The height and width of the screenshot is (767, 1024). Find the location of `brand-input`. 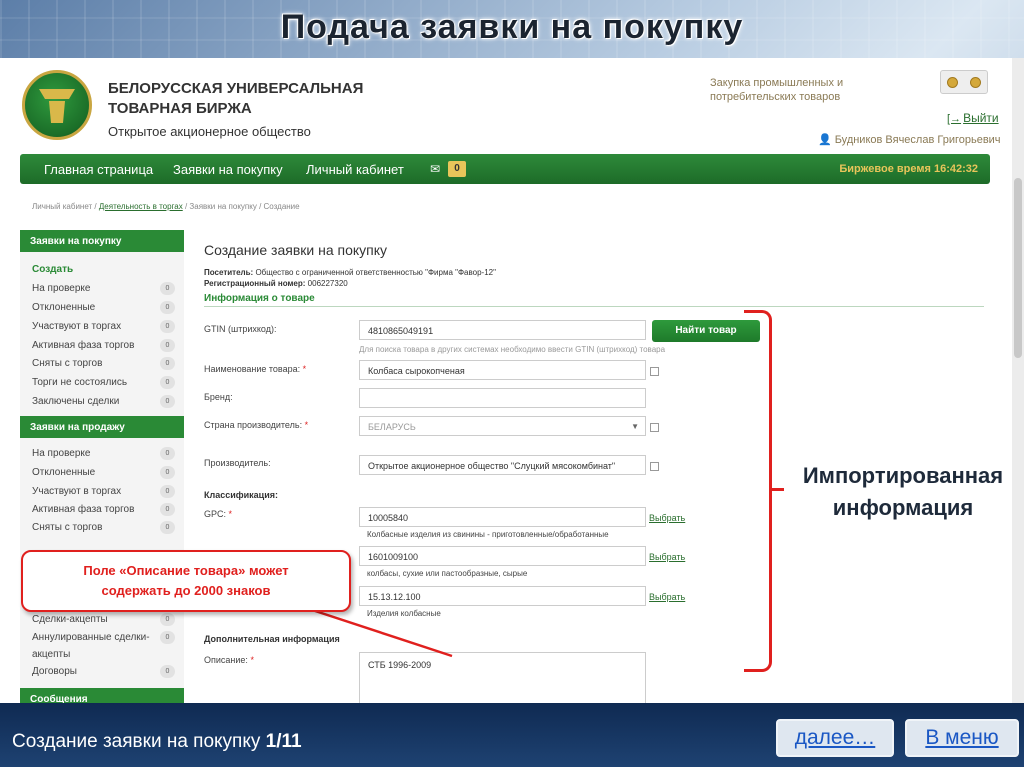

brand-input is located at coordinates (502, 398).